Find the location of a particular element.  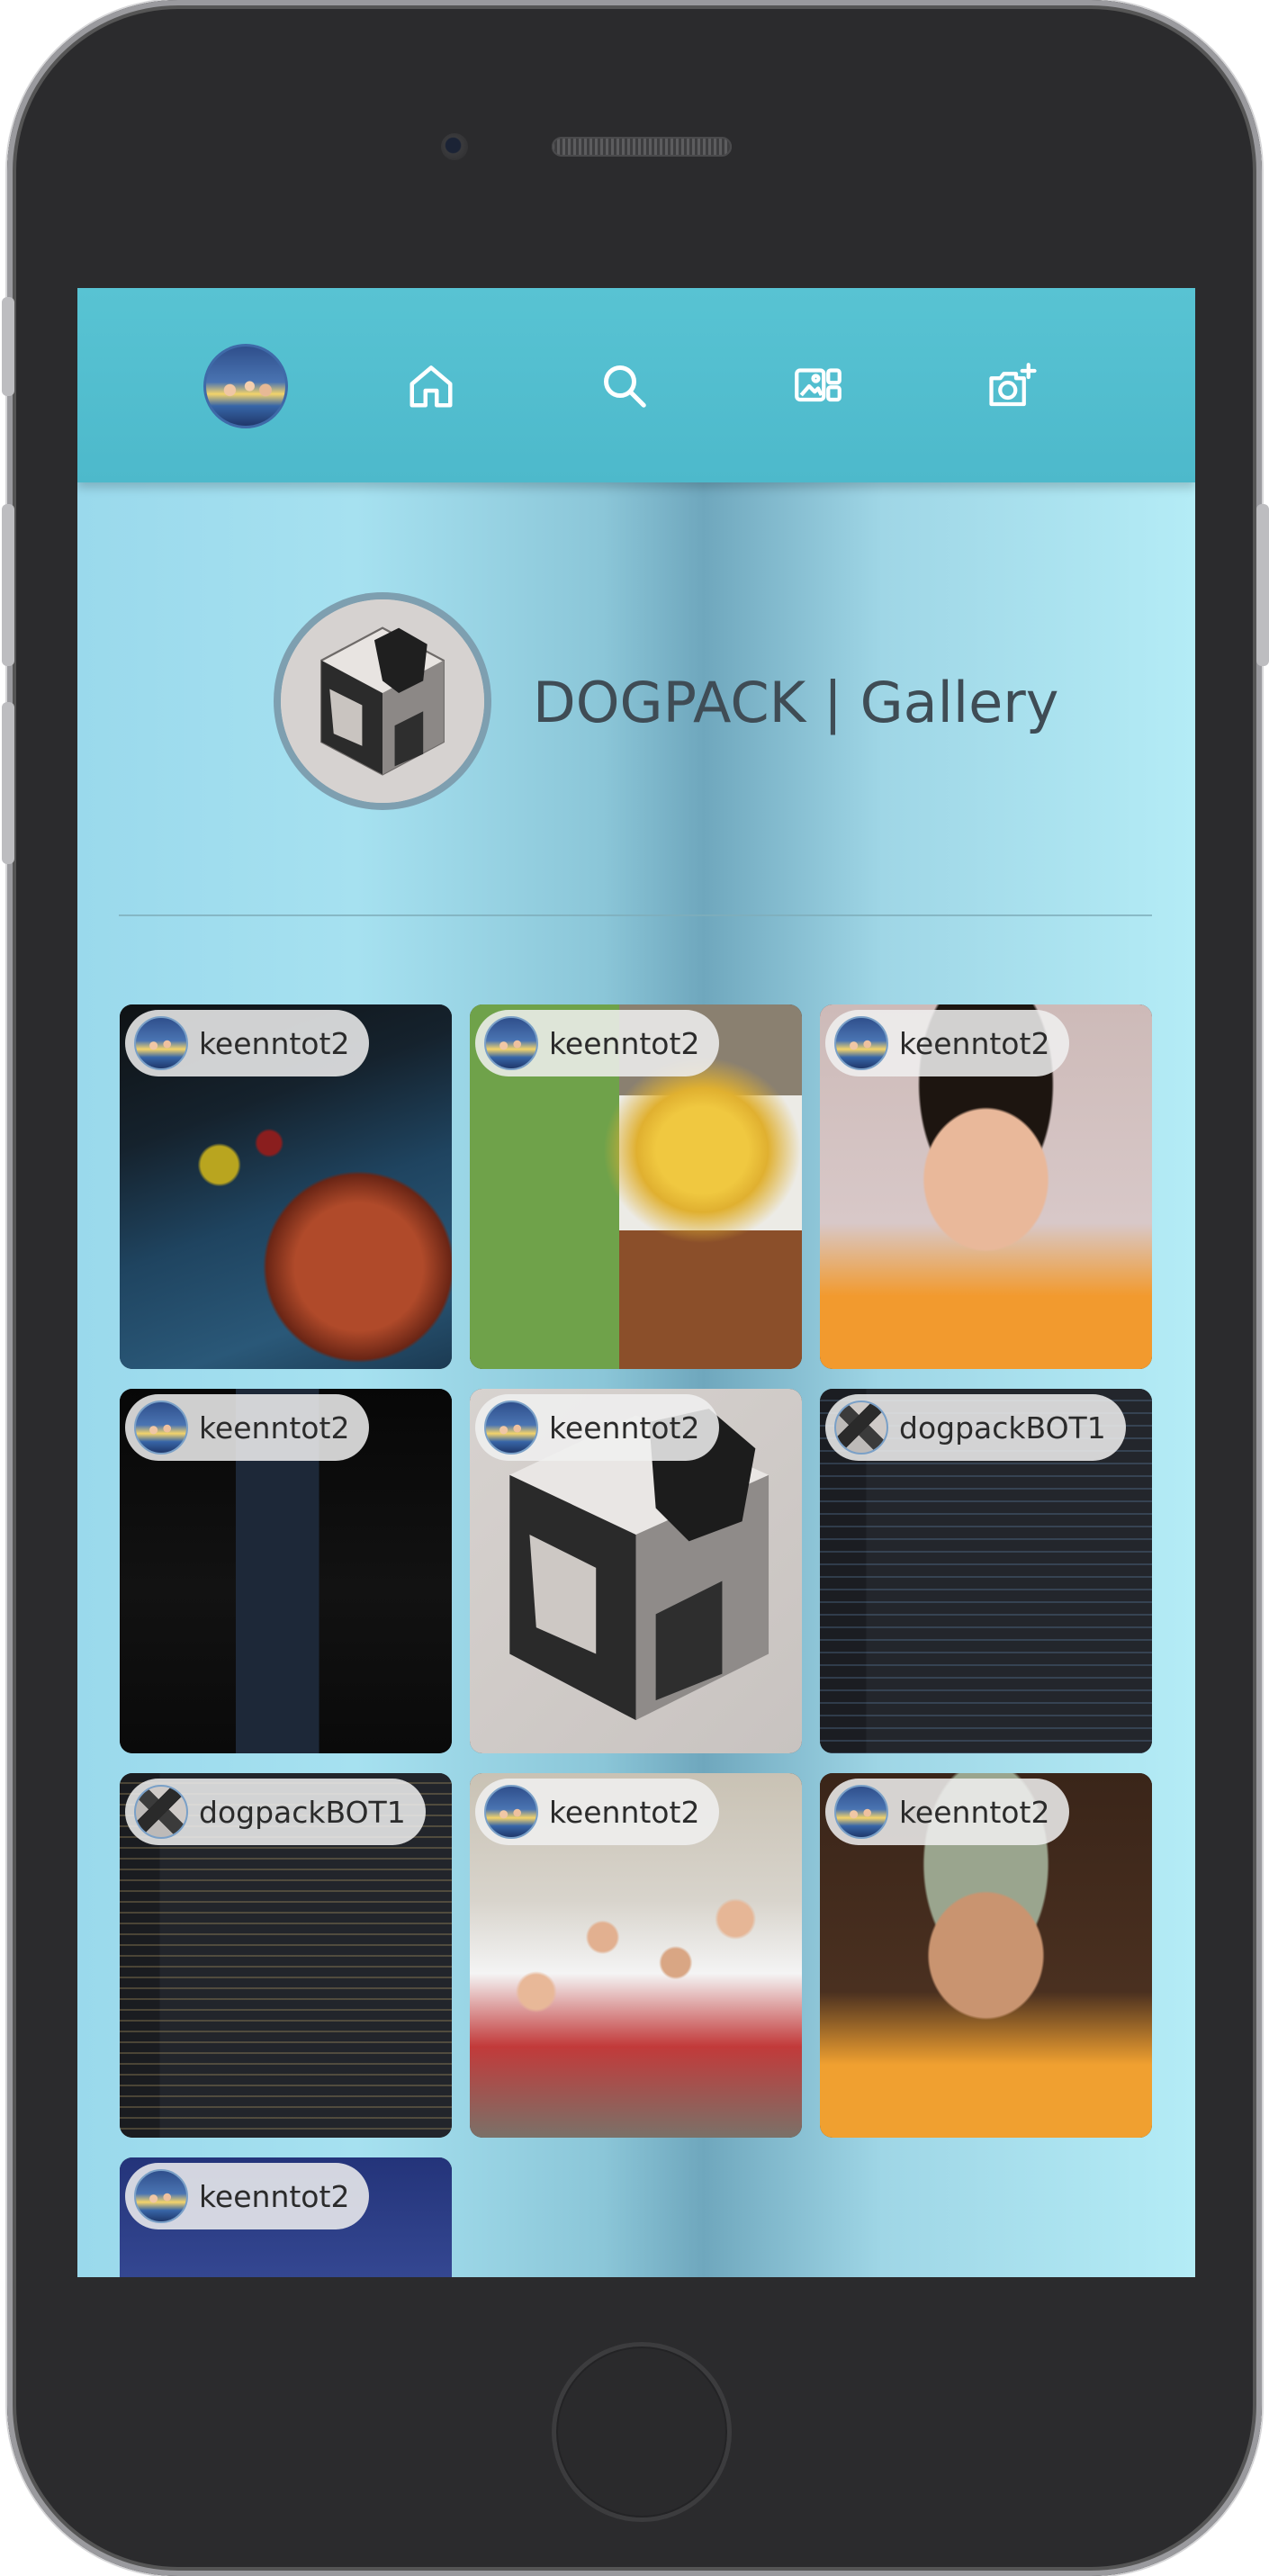

speaker-grille is located at coordinates (642, 147).